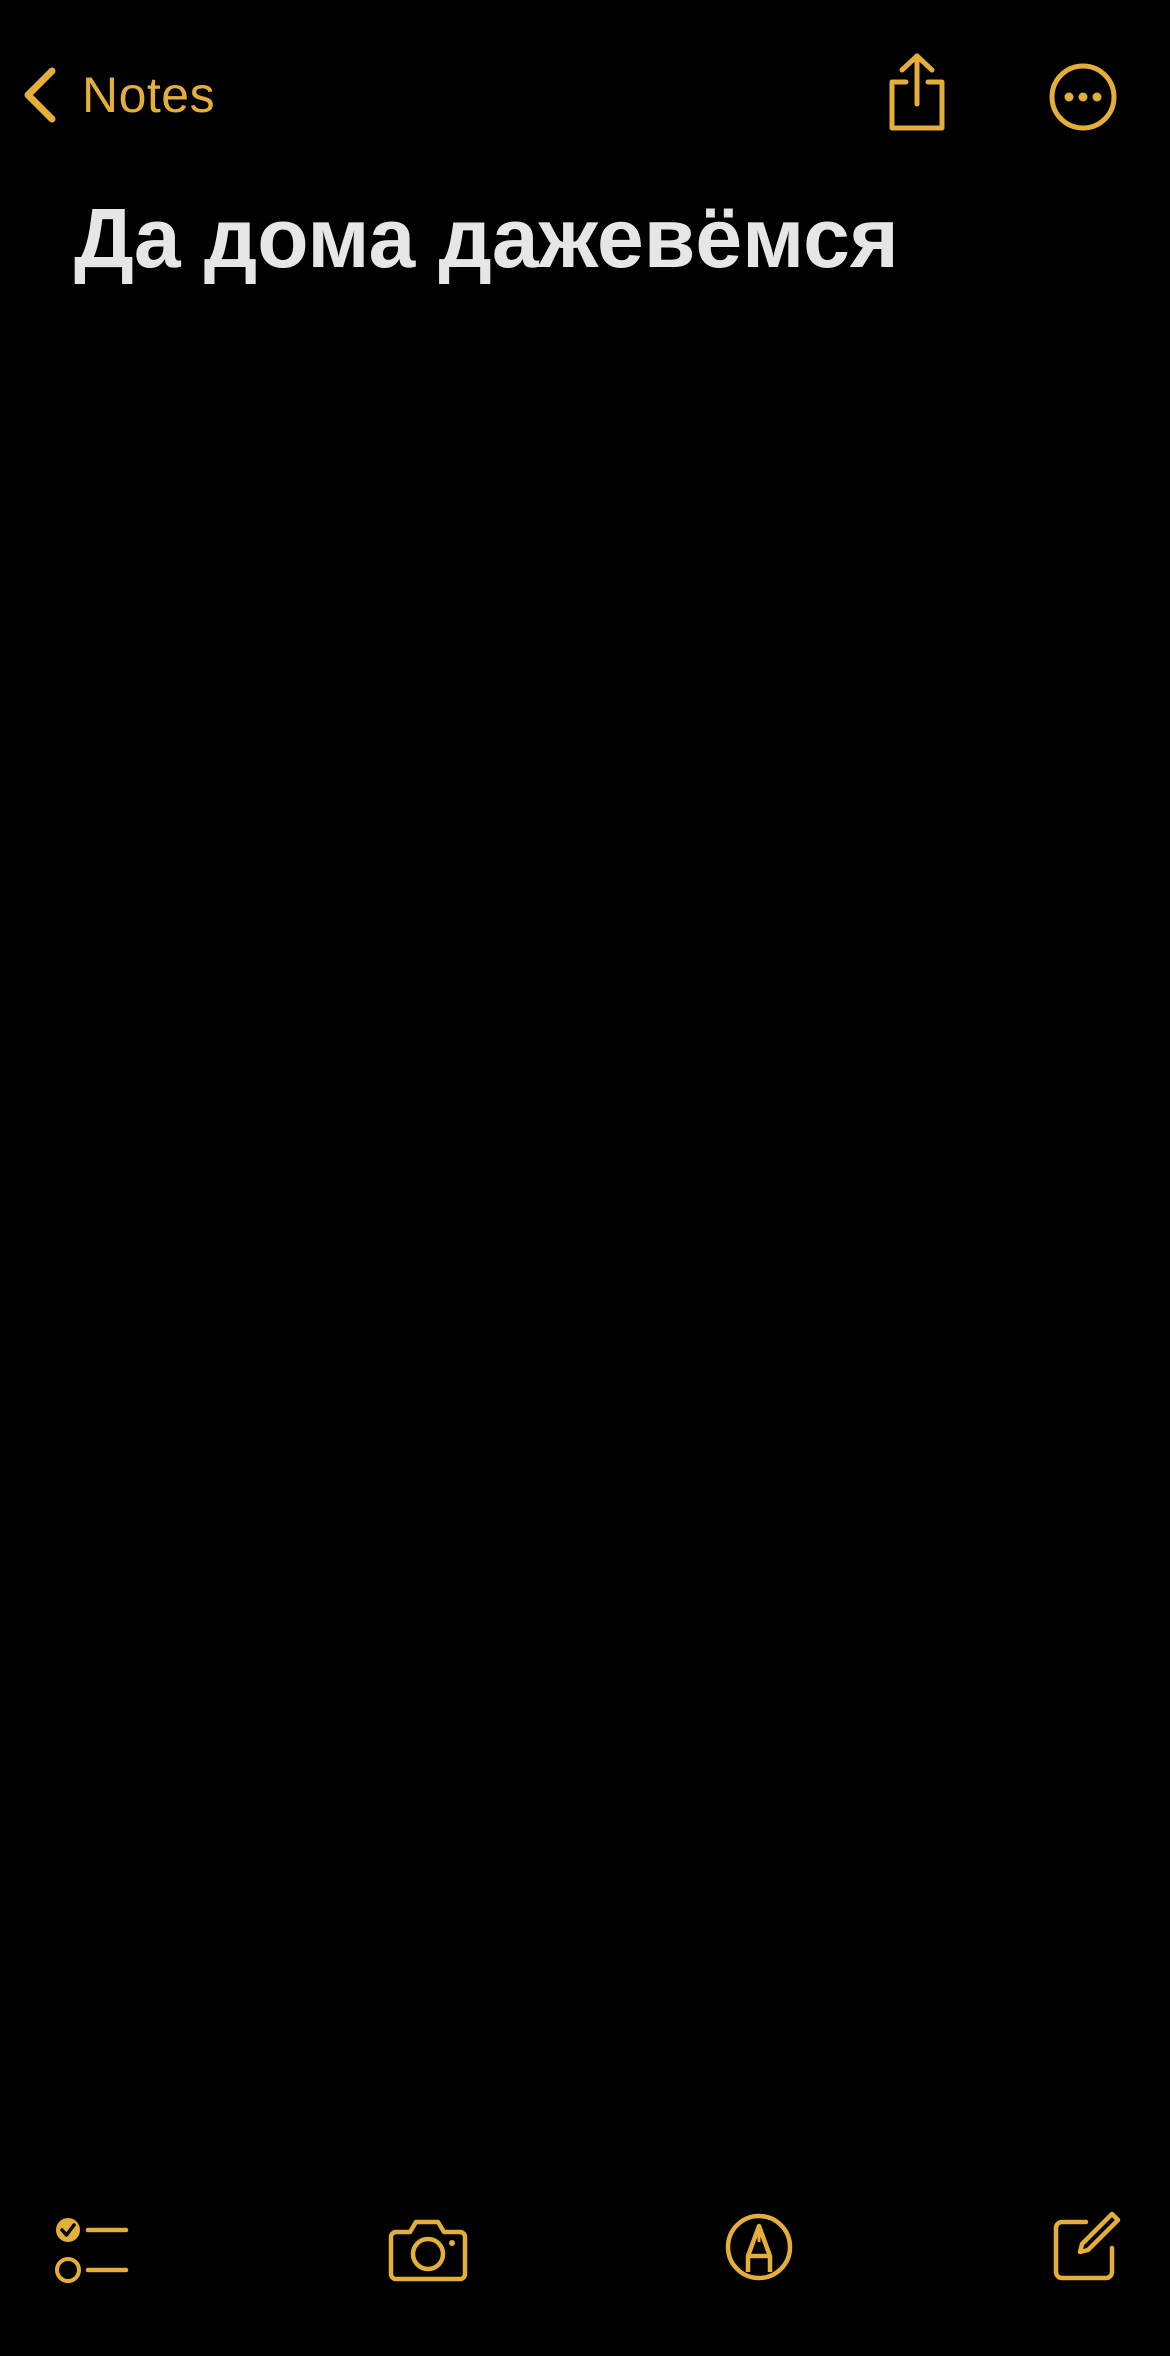 This screenshot has width=1170, height=2356. I want to click on camera-icon, so click(428, 2249).